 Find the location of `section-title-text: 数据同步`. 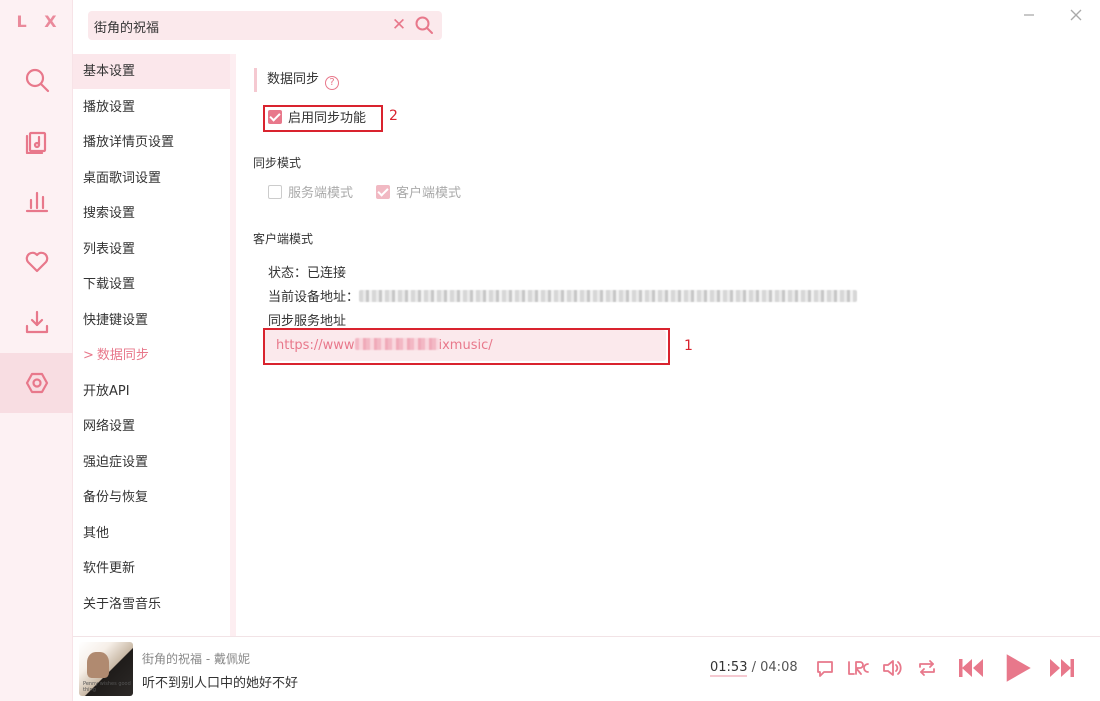

section-title-text: 数据同步 is located at coordinates (293, 79).